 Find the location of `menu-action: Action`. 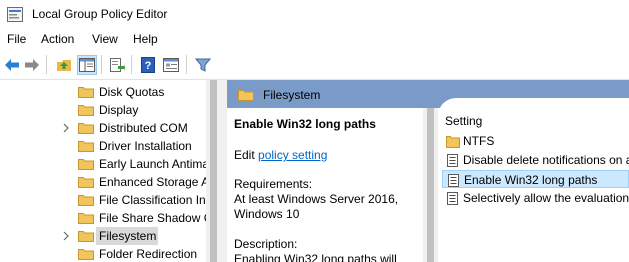

menu-action: Action is located at coordinates (57, 39).